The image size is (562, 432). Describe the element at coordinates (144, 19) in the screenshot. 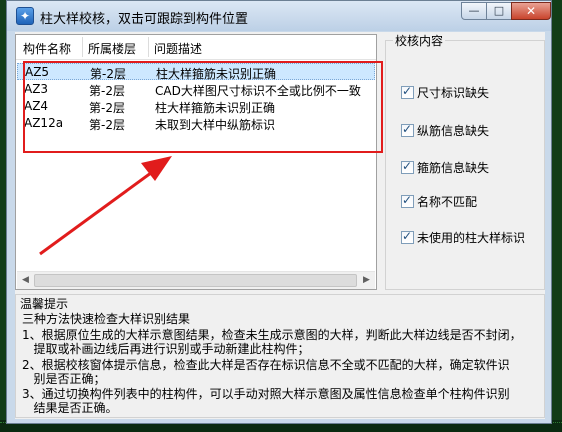

I see `window-title: 柱大样校核，双击可跟踪到构件位置` at that location.